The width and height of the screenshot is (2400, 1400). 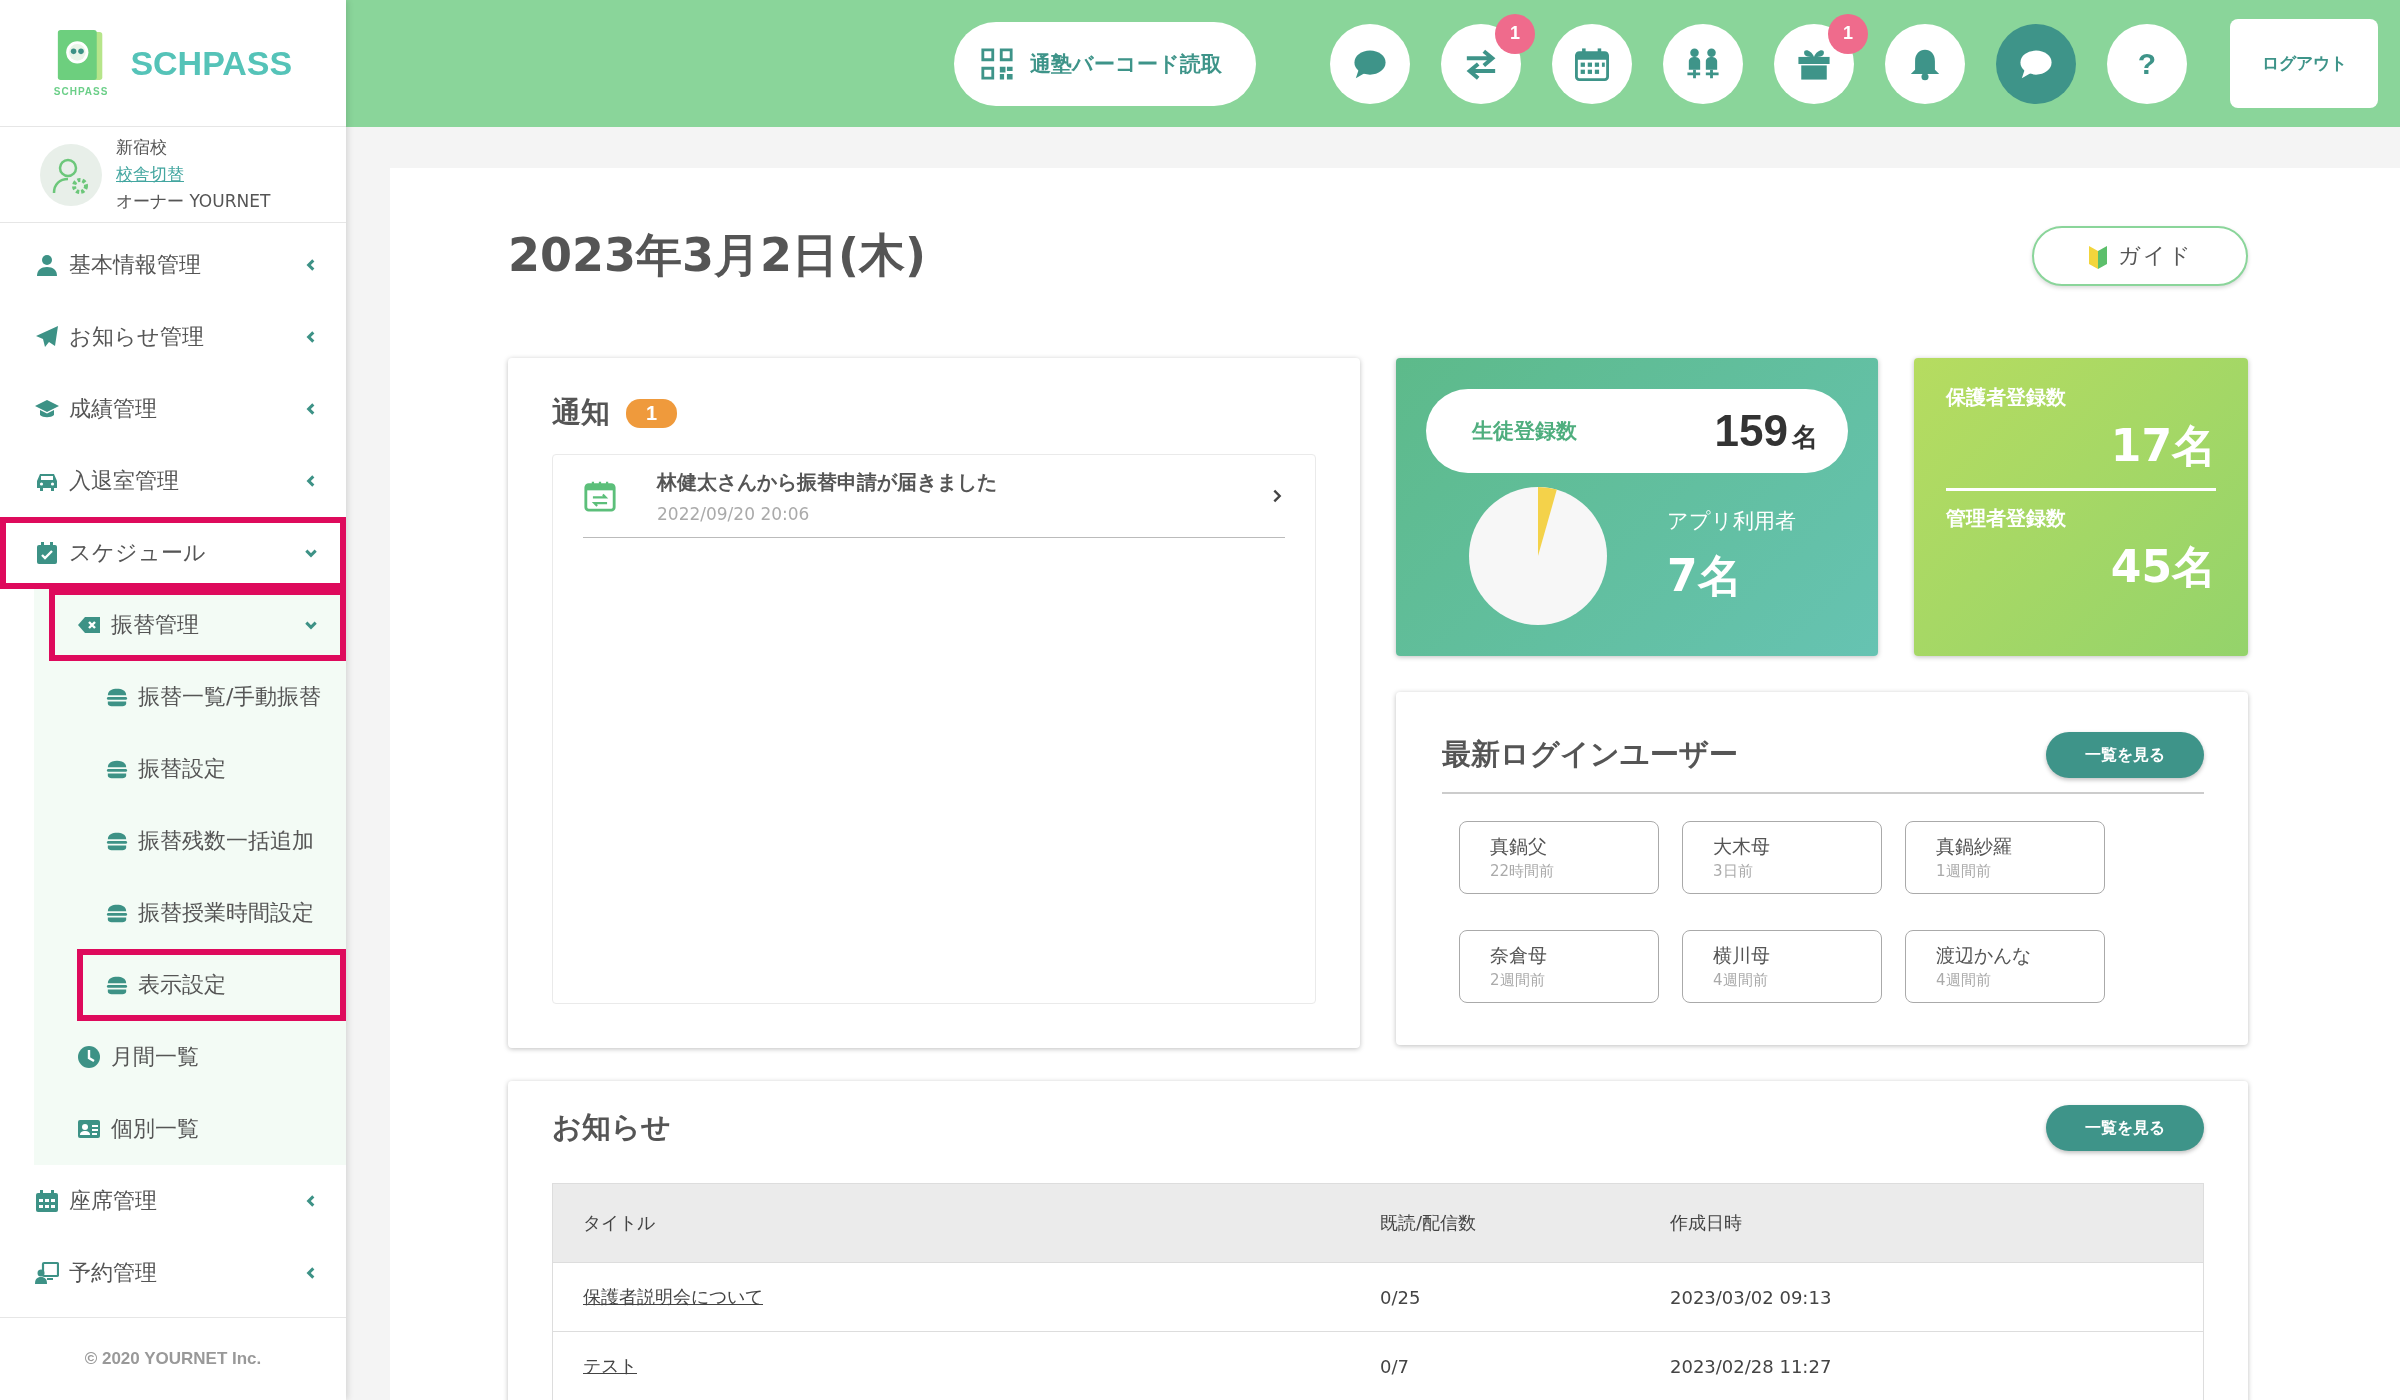 What do you see at coordinates (1523, 871) in the screenshot?
I see `login-time: 22時間前` at bounding box center [1523, 871].